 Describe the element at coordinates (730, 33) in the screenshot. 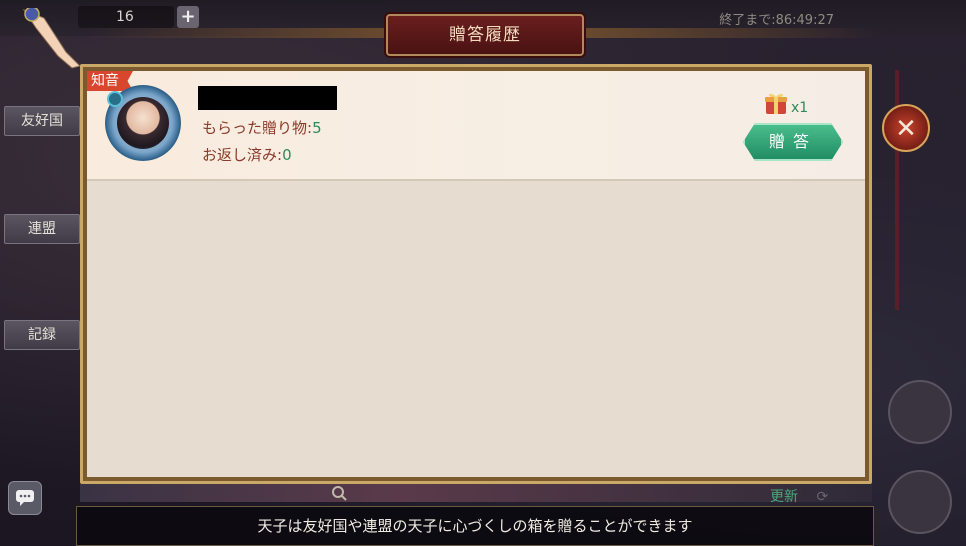

I see `title-ornament-right` at that location.